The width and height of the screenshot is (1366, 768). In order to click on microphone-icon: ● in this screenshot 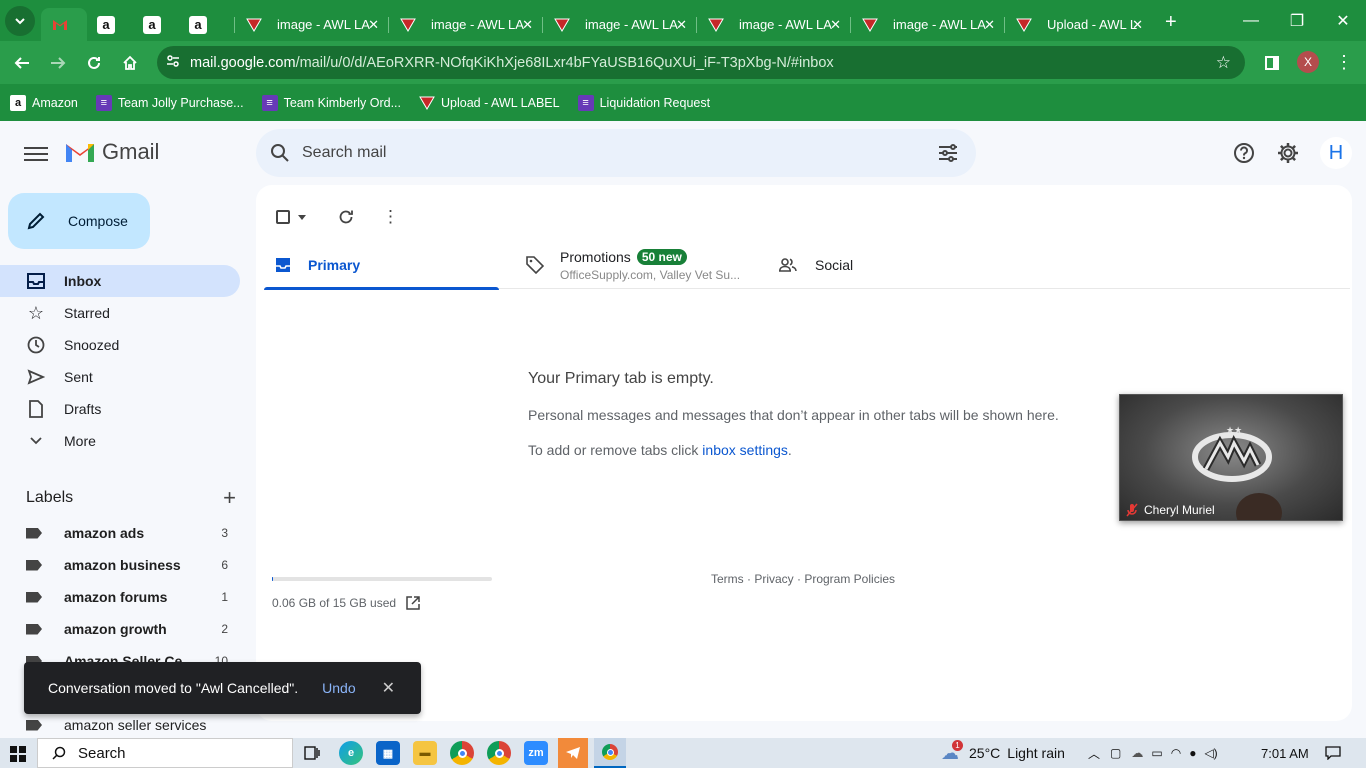, I will do `click(1192, 753)`.